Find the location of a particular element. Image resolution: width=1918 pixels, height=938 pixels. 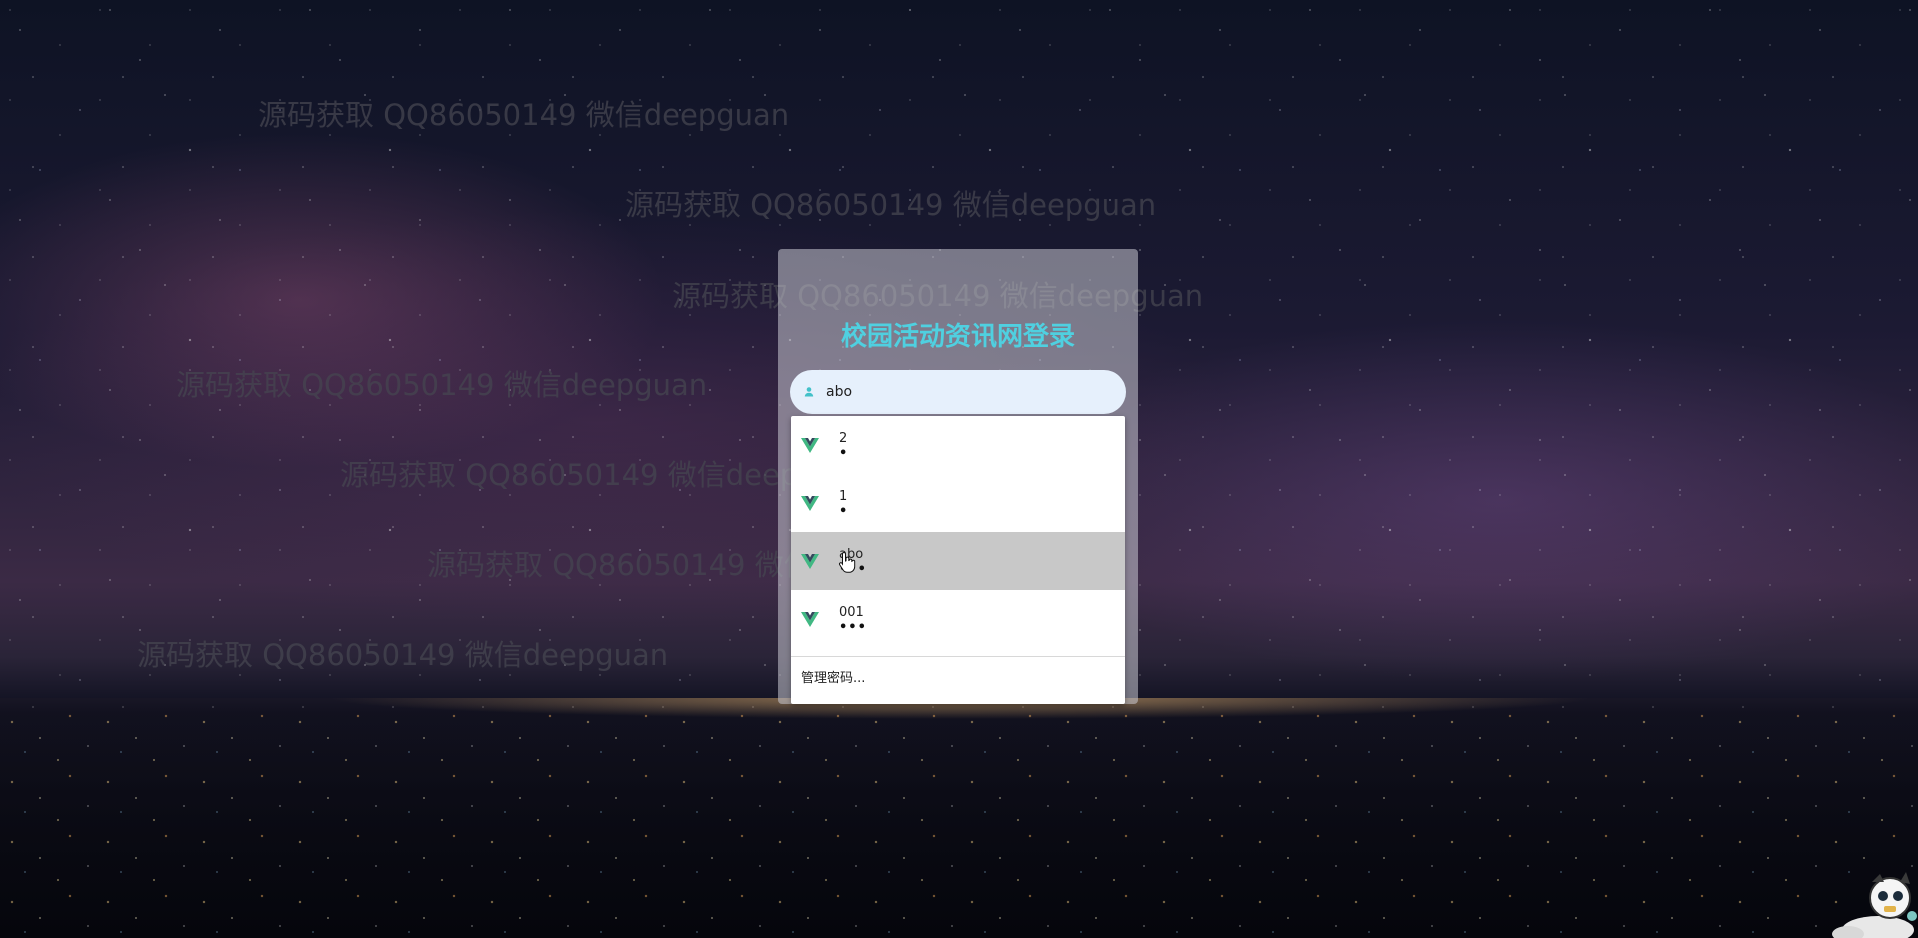

username-value: abo is located at coordinates (839, 392).